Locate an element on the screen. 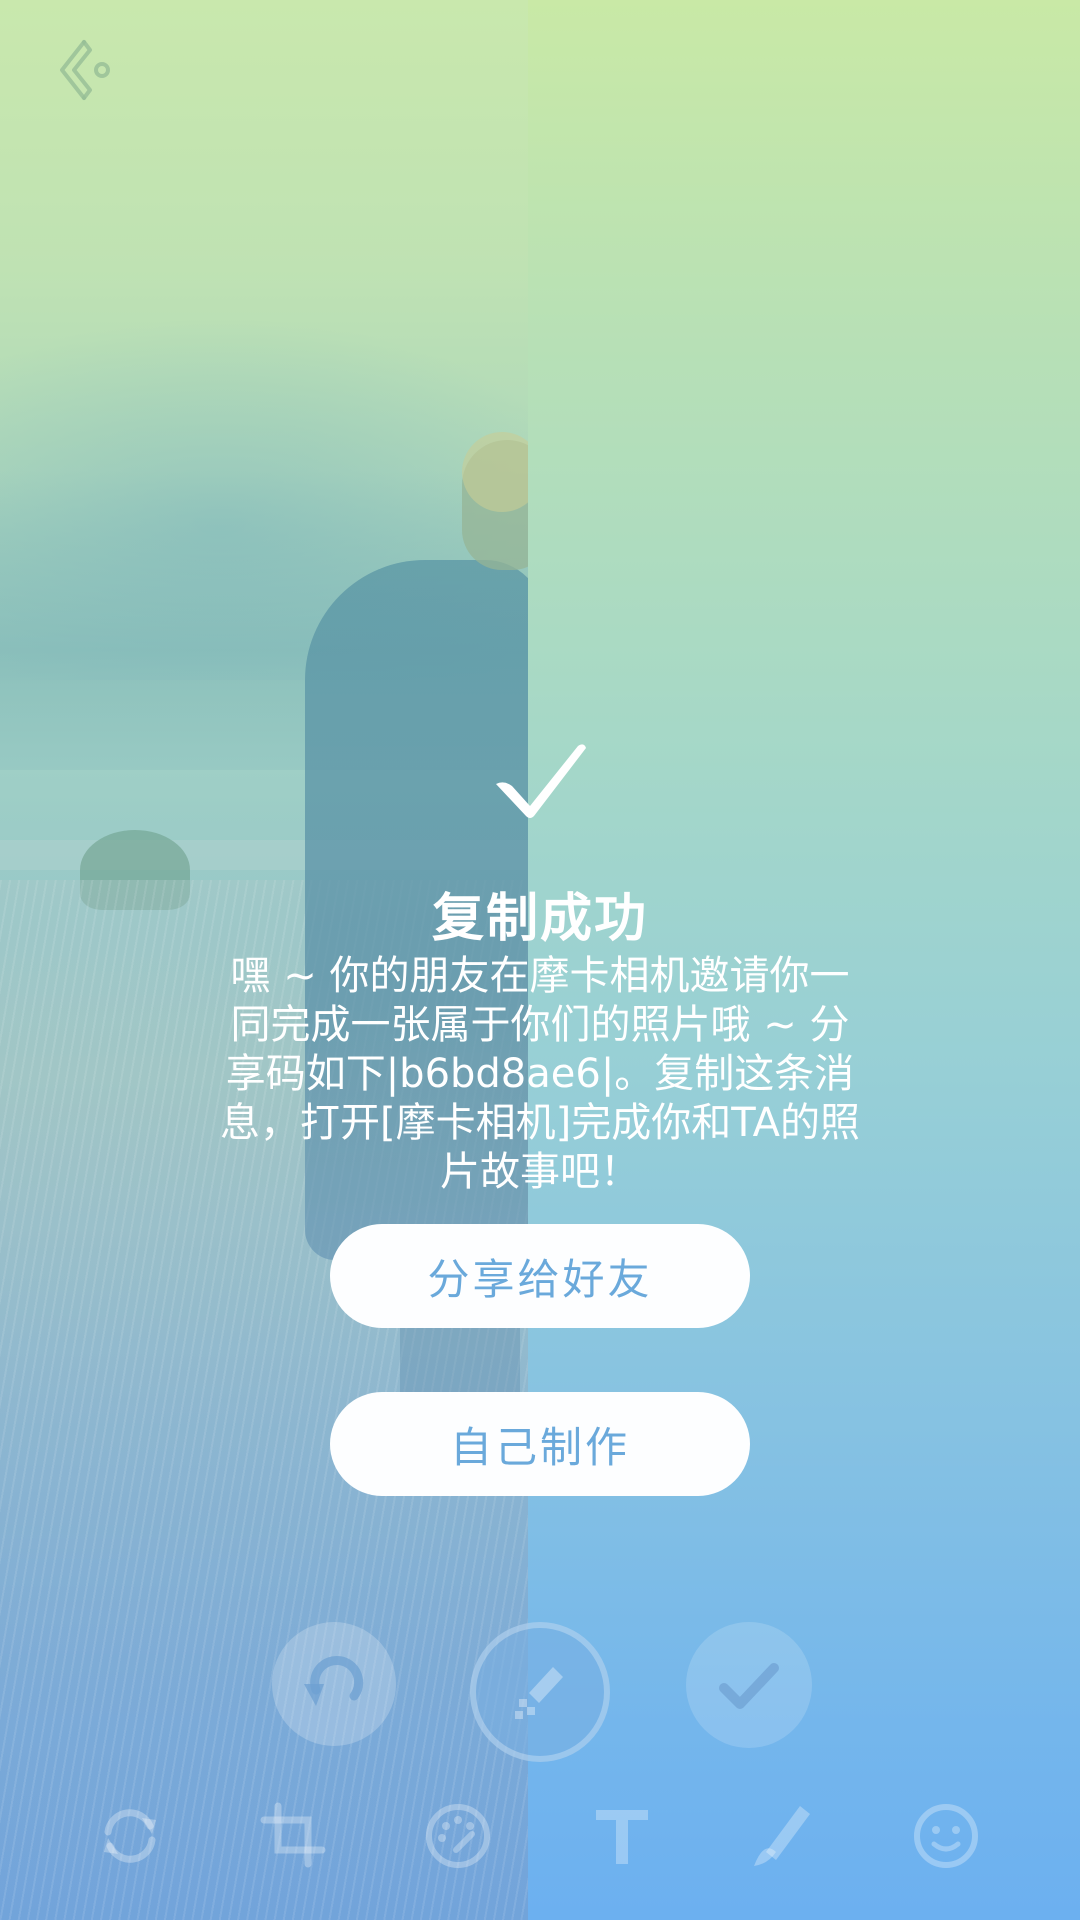 This screenshot has width=1080, height=1920. rotate-icon is located at coordinates (130, 1836).